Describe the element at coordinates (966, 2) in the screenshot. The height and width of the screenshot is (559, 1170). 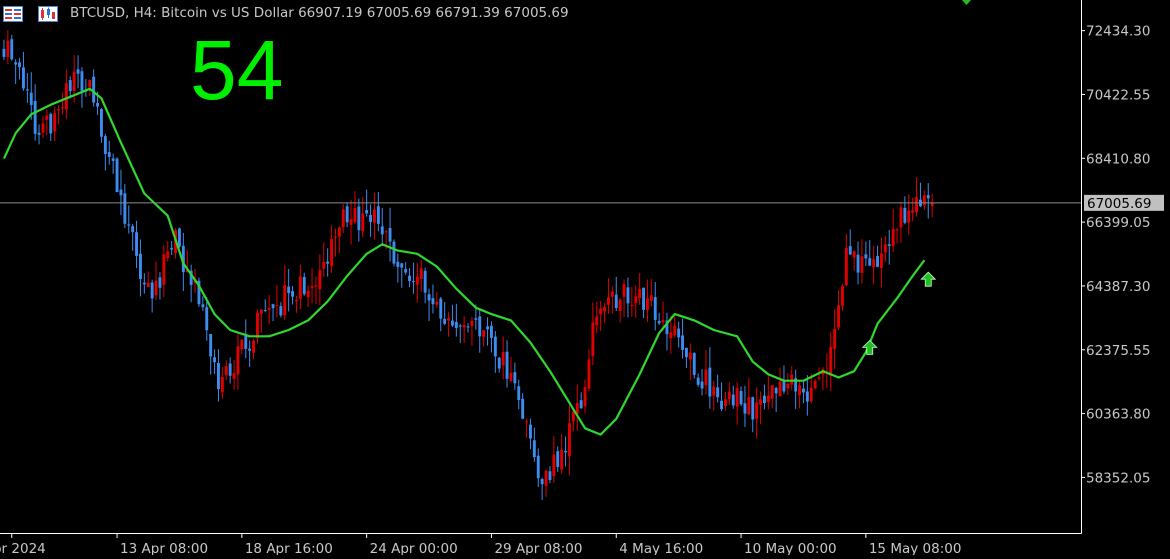
I see `signal-arrow-icon` at that location.